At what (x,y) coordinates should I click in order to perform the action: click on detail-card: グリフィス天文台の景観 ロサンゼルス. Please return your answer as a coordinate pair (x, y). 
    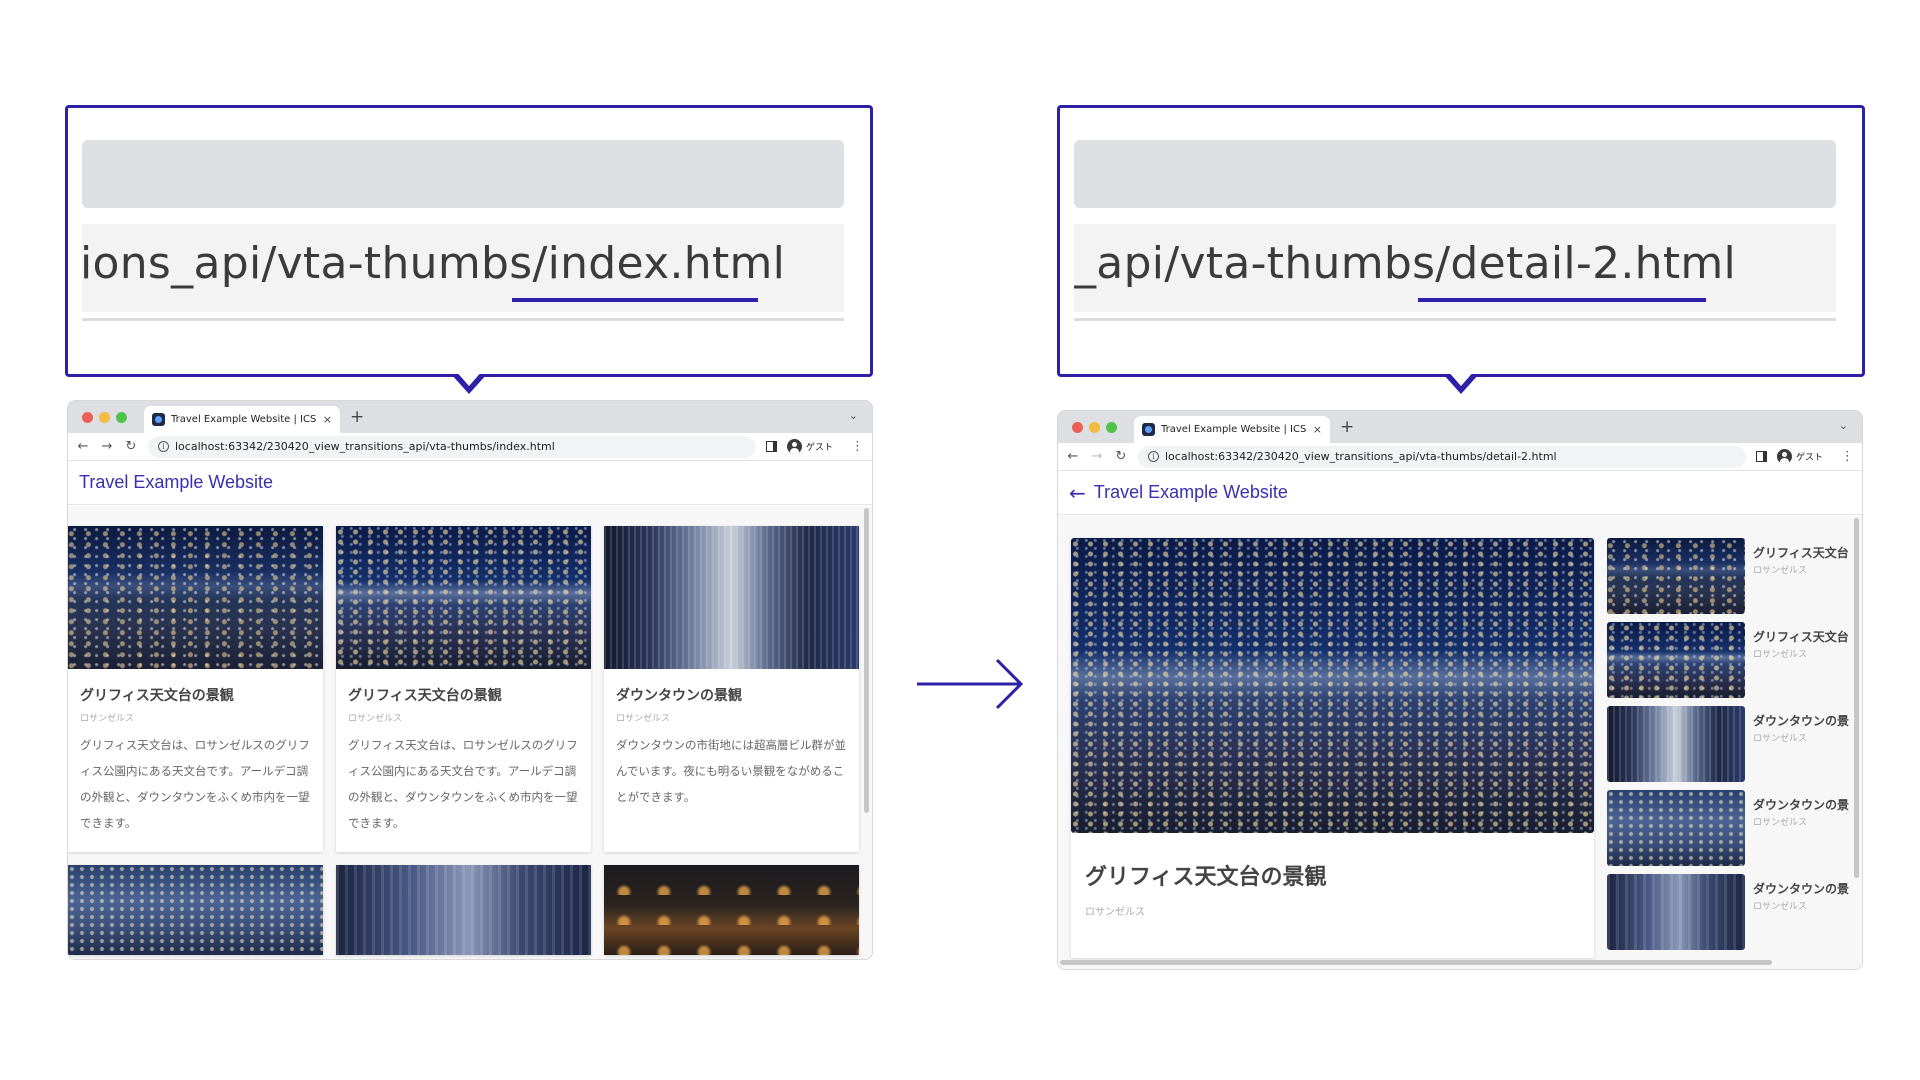
    Looking at the image, I should click on (1332, 748).